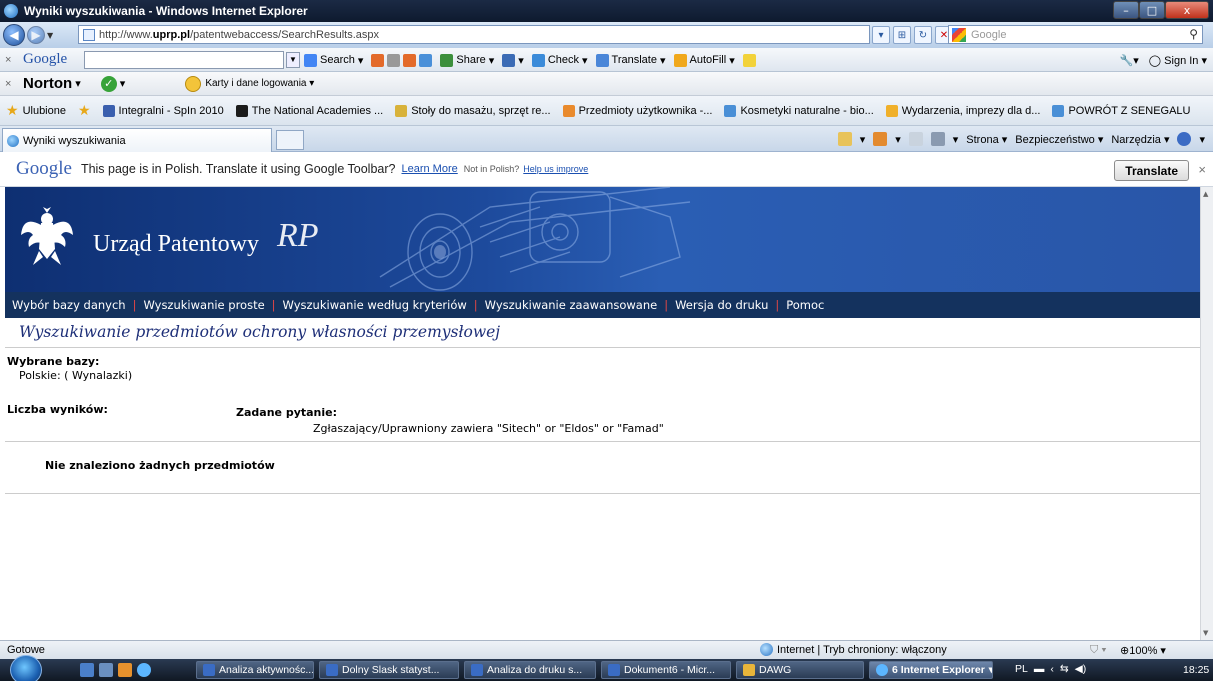 The height and width of the screenshot is (681, 1213). What do you see at coordinates (14, 35) in the screenshot?
I see `back-button: ◀` at bounding box center [14, 35].